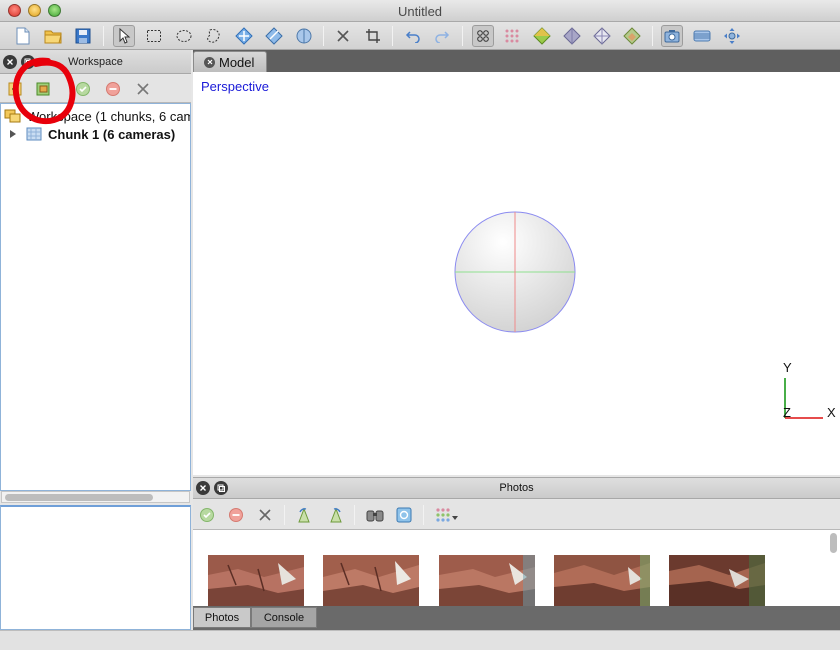 This screenshot has height=650, width=840. I want to click on select-pointer-icon, so click(124, 36).